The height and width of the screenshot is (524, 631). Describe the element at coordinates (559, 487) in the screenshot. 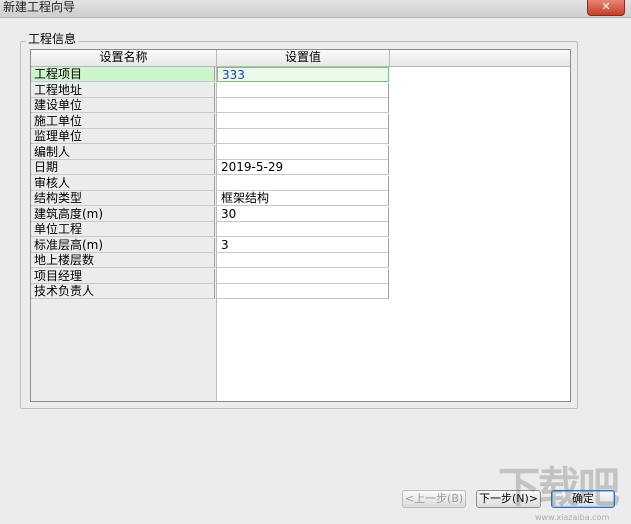

I see `watermark-logo: 下载吧` at that location.